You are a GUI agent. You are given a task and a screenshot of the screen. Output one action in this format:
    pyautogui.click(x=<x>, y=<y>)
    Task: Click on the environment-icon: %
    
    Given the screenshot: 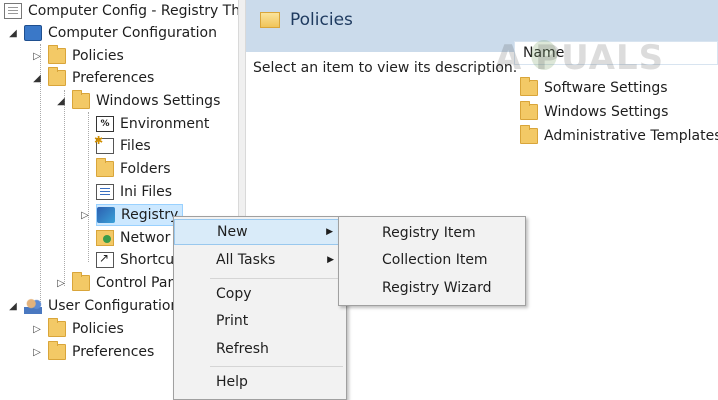 What is the action you would take?
    pyautogui.click(x=105, y=124)
    